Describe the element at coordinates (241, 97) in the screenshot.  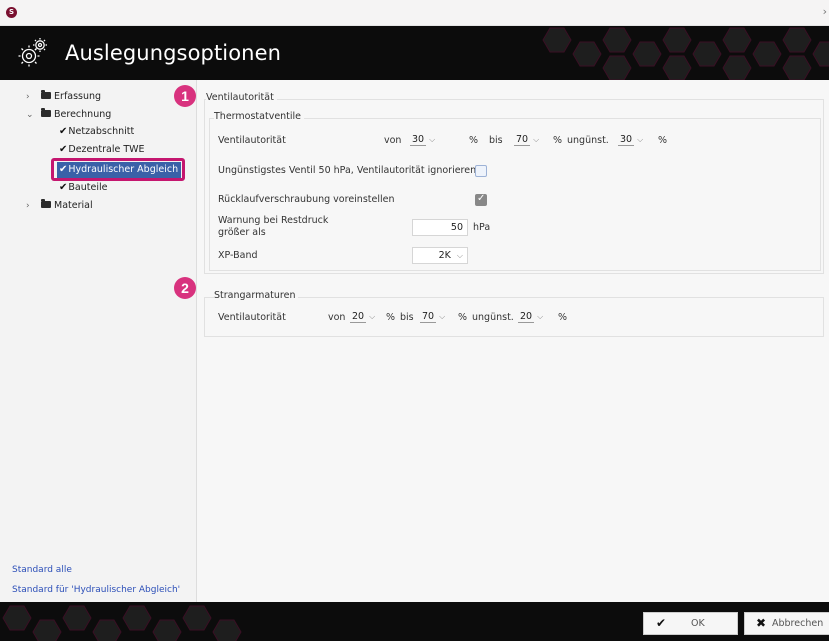
I see `ventilautoritaet-legend: Ventilautorität` at that location.